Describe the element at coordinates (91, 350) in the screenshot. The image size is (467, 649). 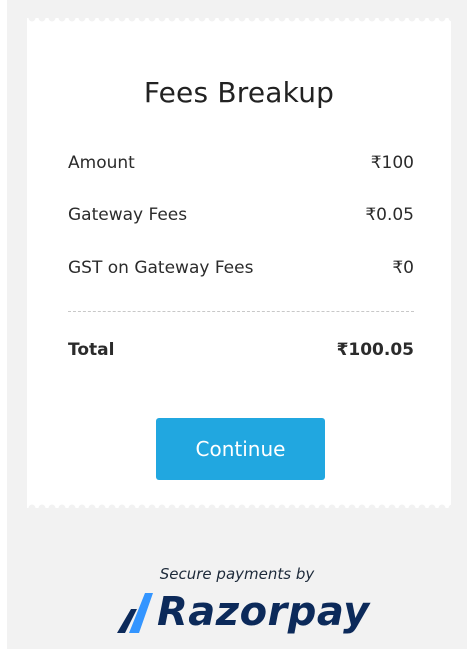
I see `total-label: Total` at that location.